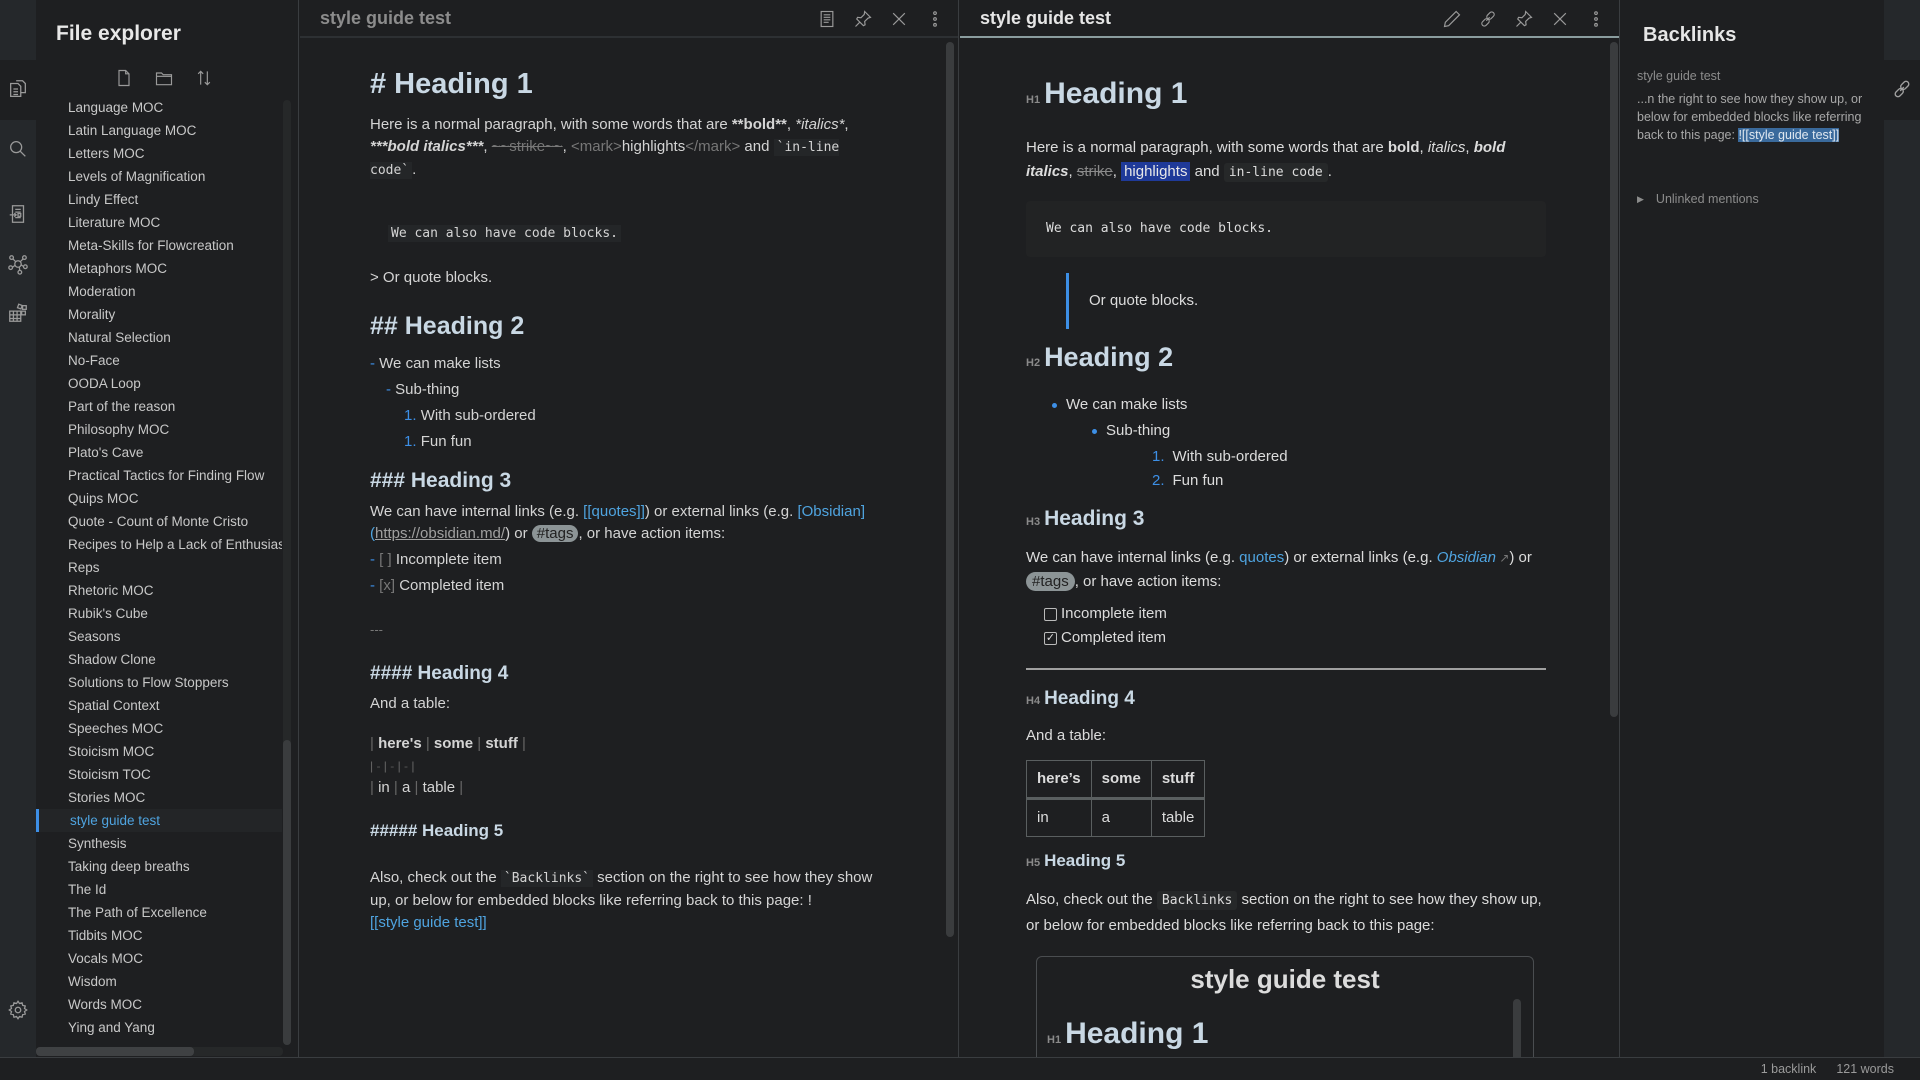  Describe the element at coordinates (439, 673) in the screenshot. I see `source-heading-4: #### Heading 4` at that location.